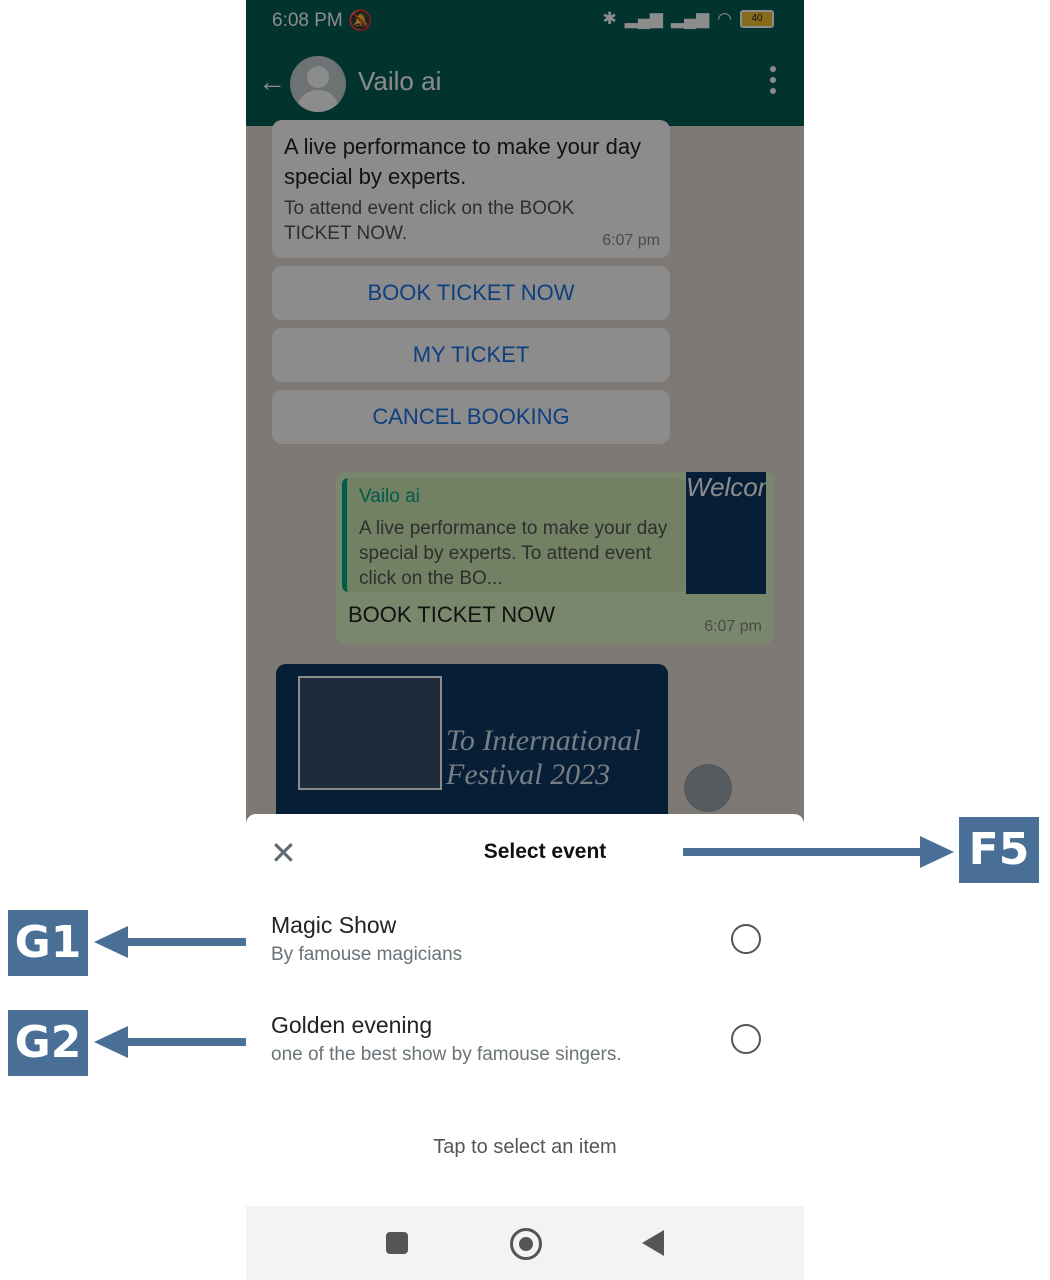 This screenshot has height=1280, width=1050. I want to click on item-title: Magic Show, so click(334, 925).